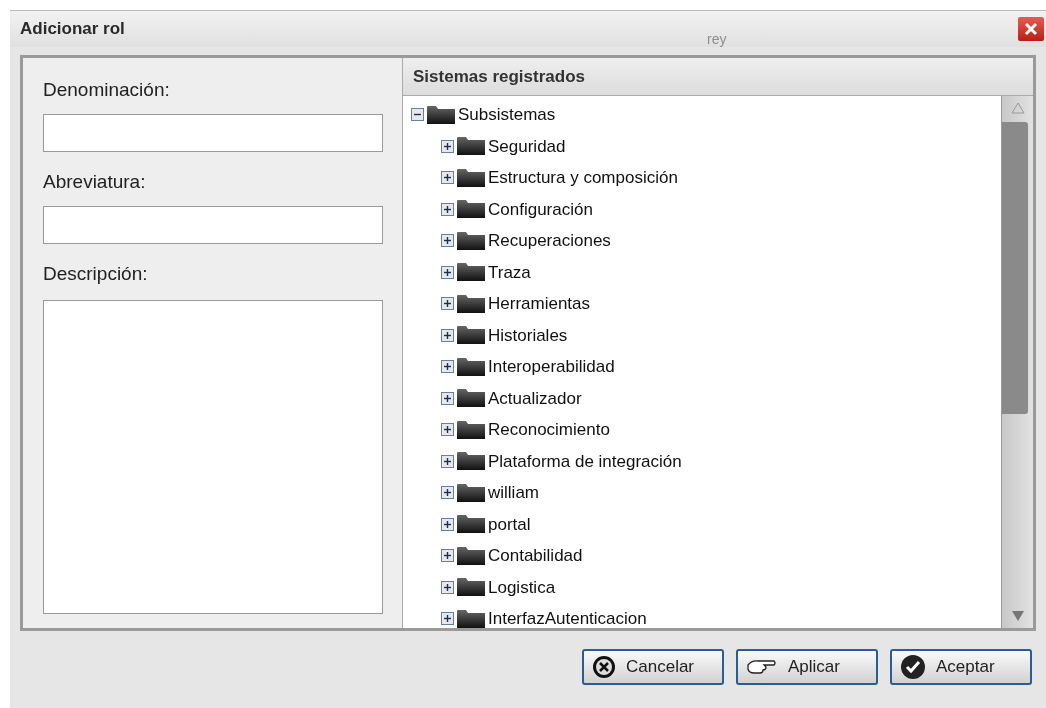  What do you see at coordinates (107, 90) in the screenshot?
I see `field-label: Denominación:` at bounding box center [107, 90].